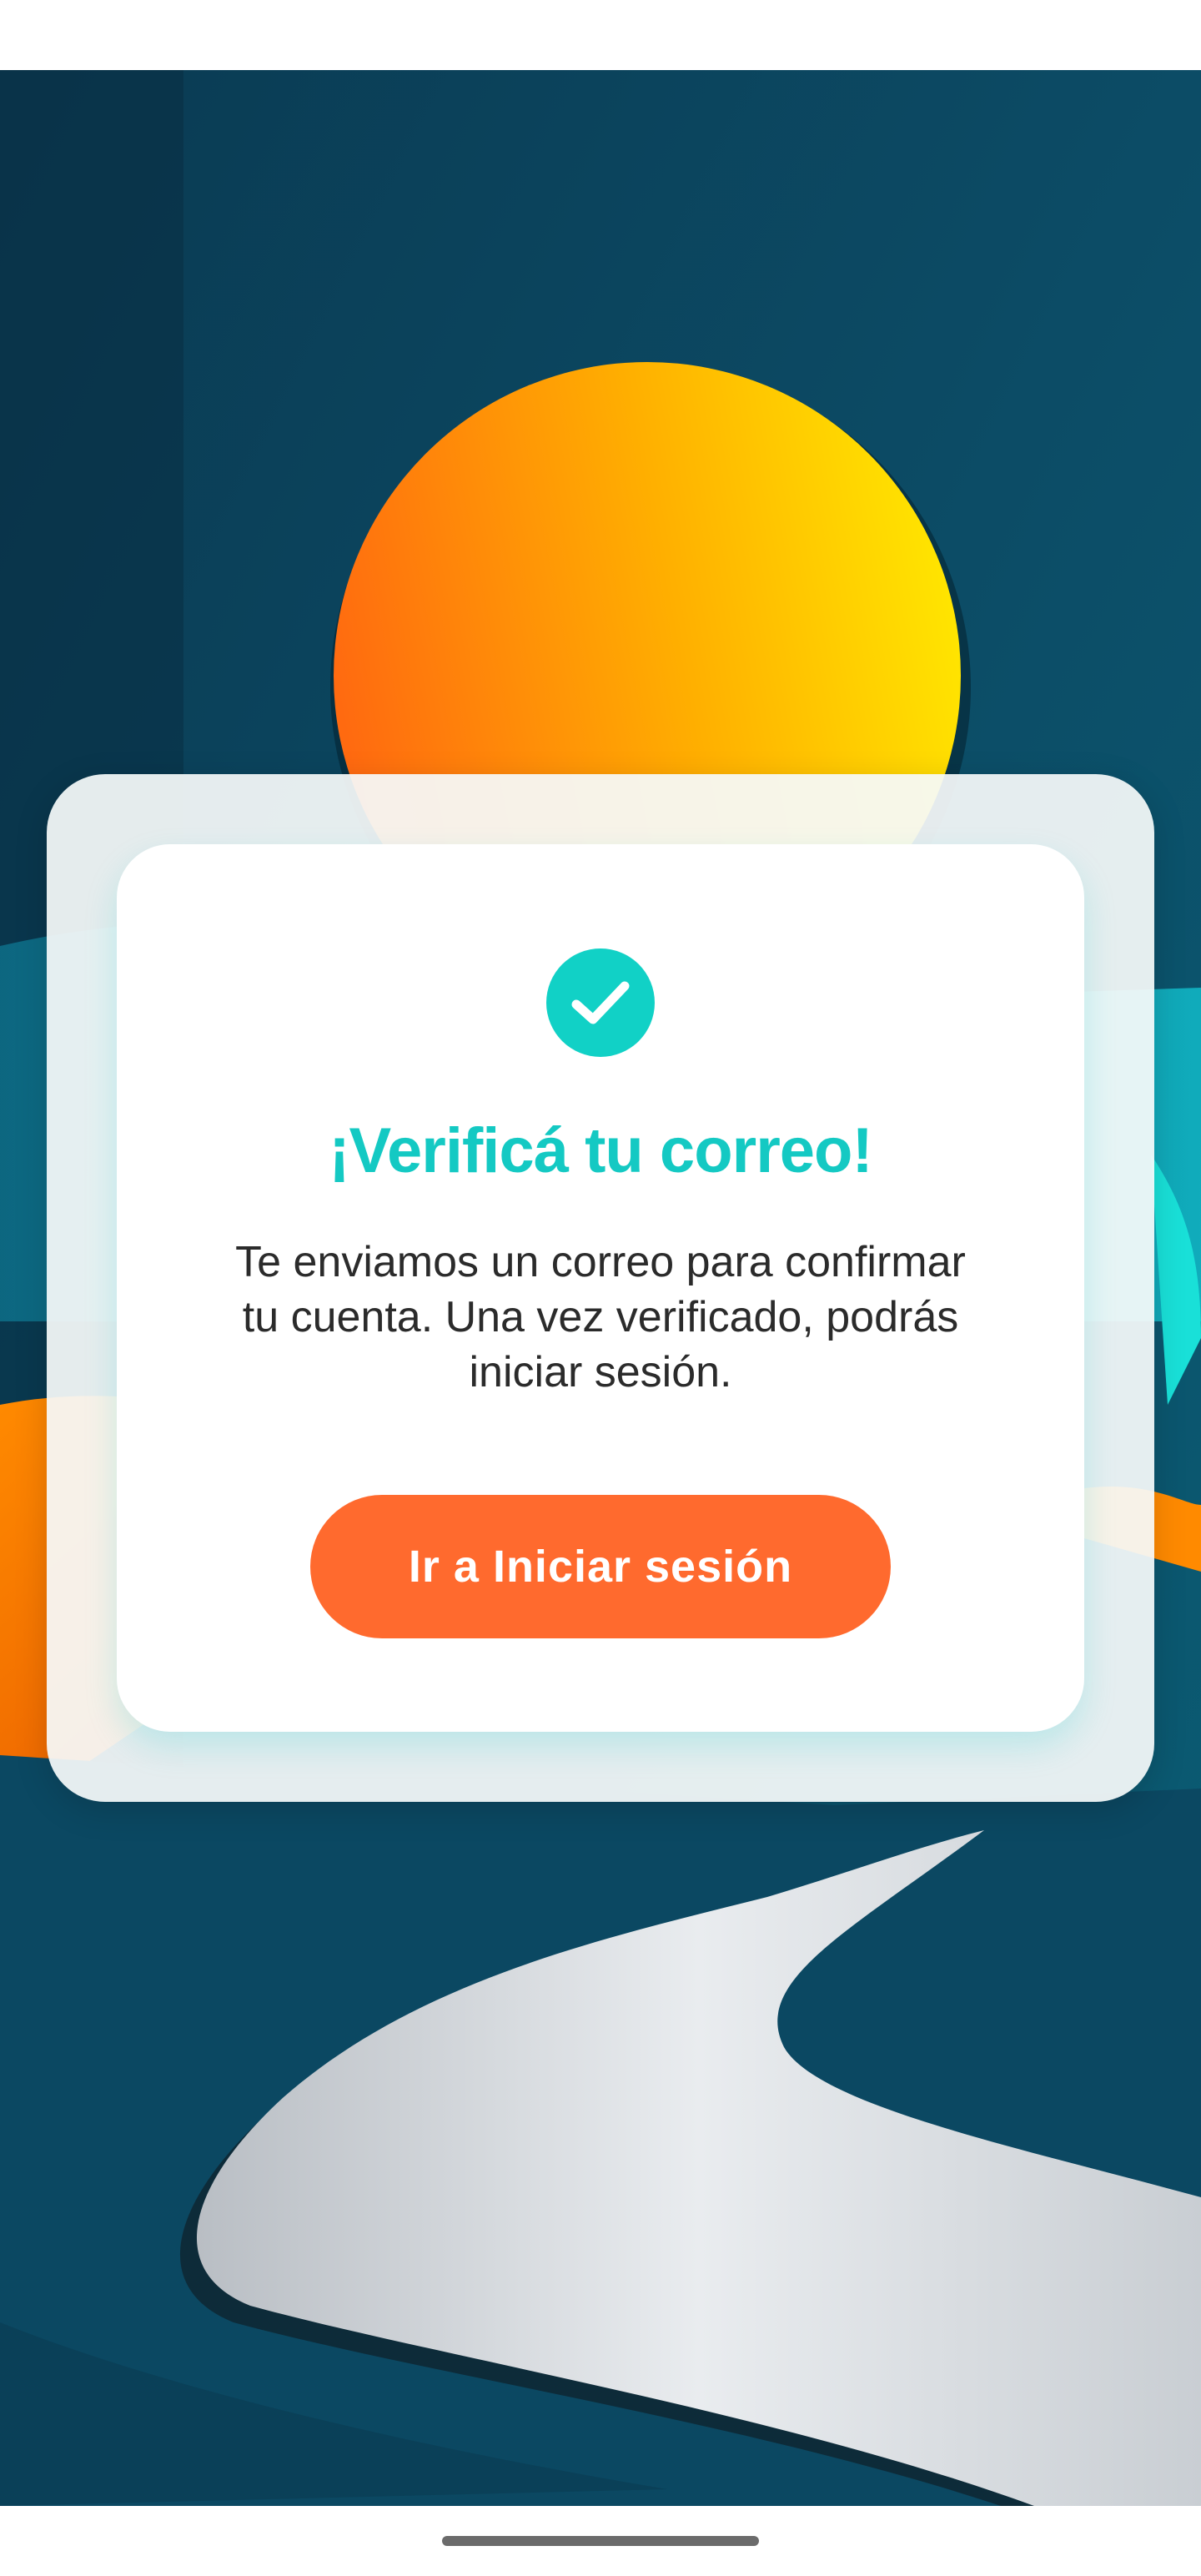  Describe the element at coordinates (601, 1150) in the screenshot. I see `dialog-title: ¡Verificá tu correo!` at that location.